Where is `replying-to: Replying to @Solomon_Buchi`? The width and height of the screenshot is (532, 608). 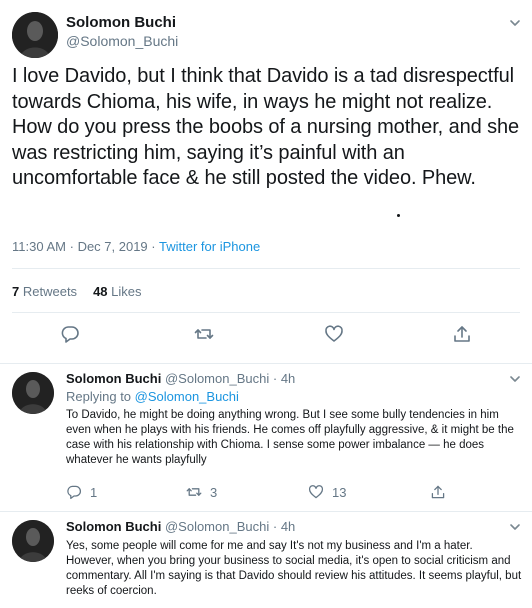 replying-to: Replying to @Solomon_Buchi is located at coordinates (152, 396).